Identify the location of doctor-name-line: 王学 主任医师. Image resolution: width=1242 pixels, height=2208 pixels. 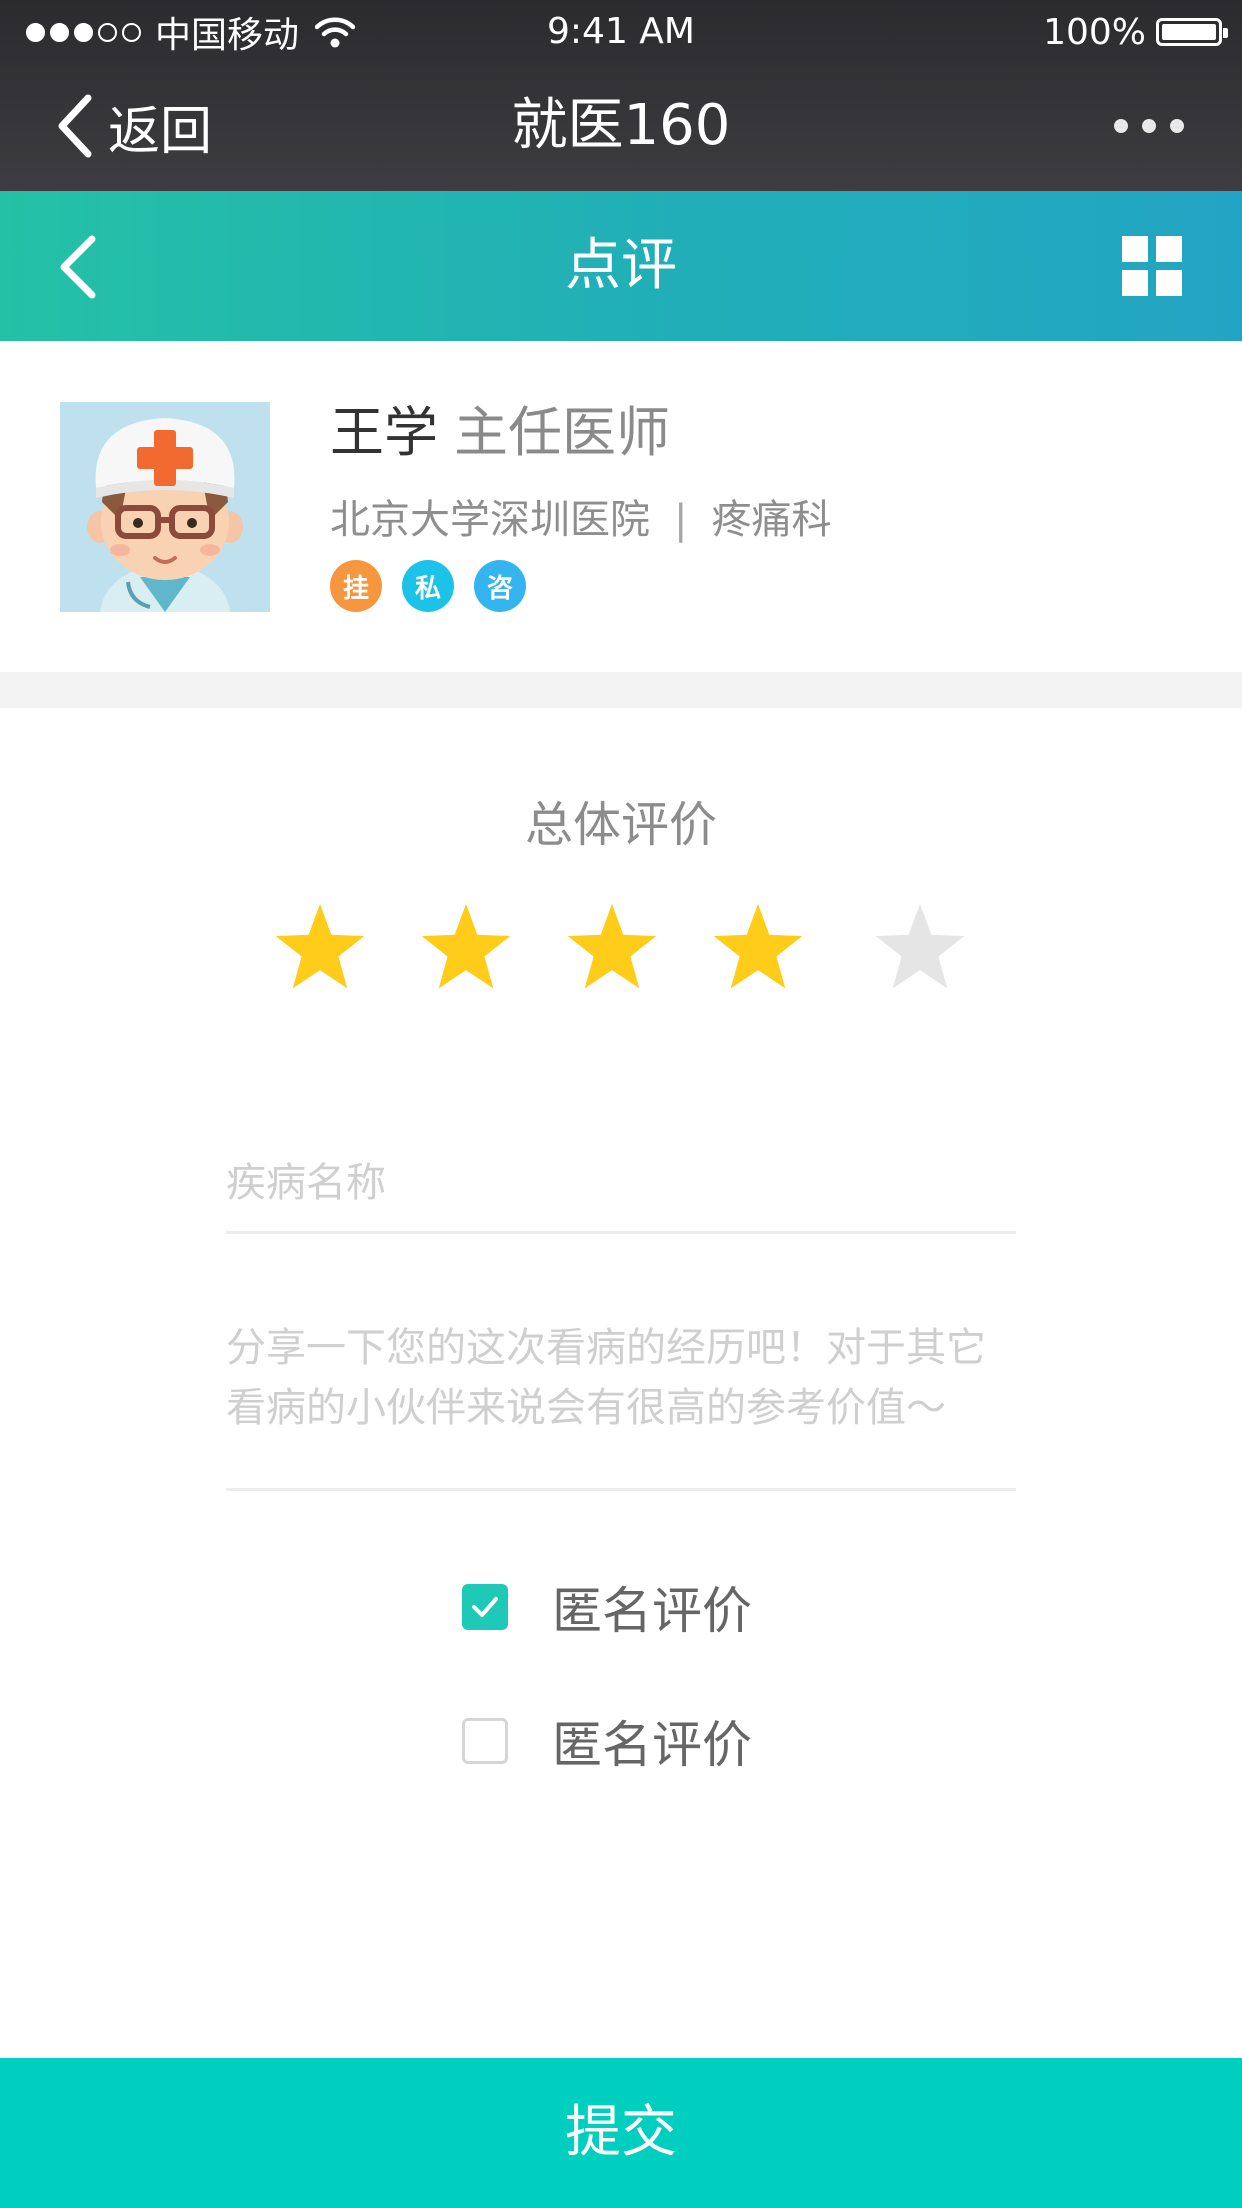
(500, 433).